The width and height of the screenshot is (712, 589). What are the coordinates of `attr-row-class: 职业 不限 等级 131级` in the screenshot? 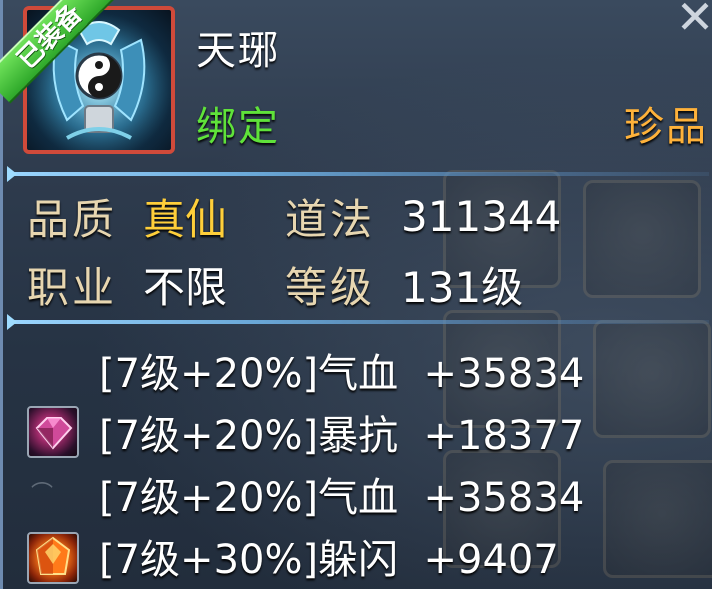 It's located at (275, 284).